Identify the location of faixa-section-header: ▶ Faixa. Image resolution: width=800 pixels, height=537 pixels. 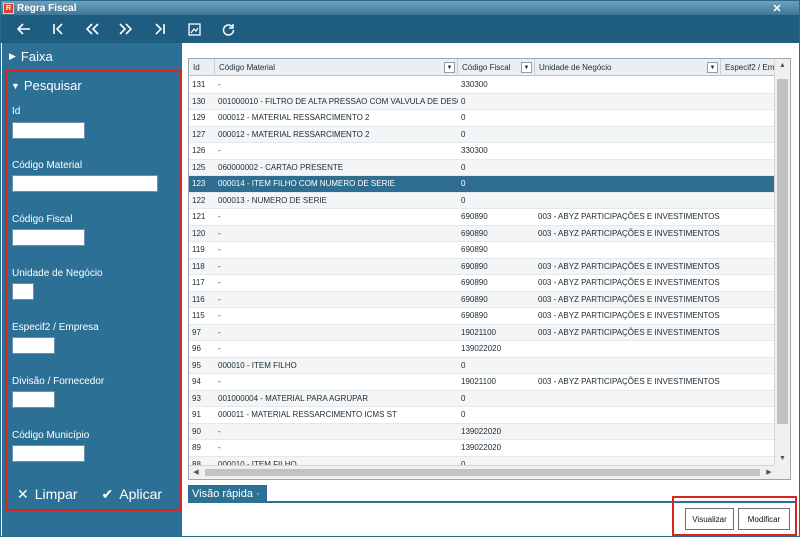
(92, 56).